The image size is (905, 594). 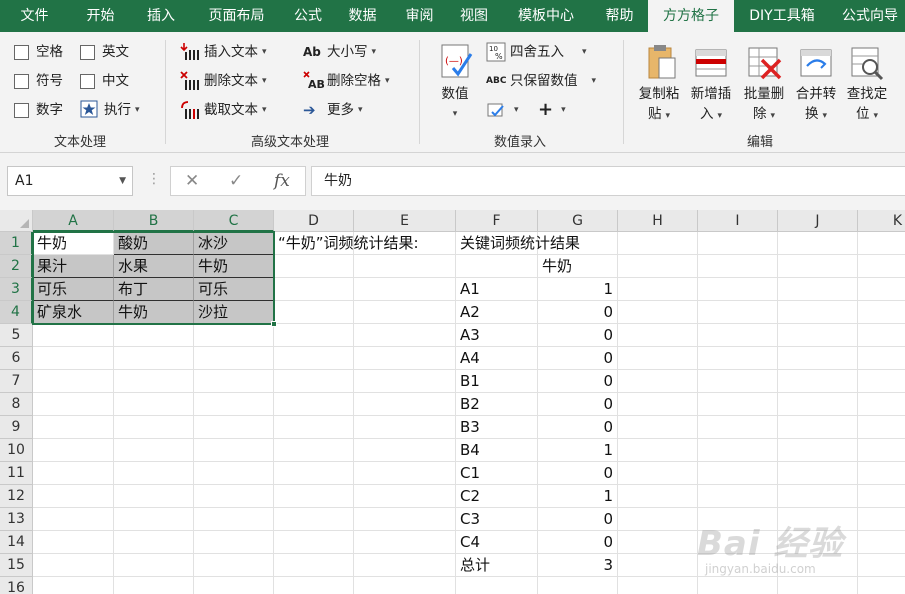 I want to click on cell-E15, so click(x=405, y=565).